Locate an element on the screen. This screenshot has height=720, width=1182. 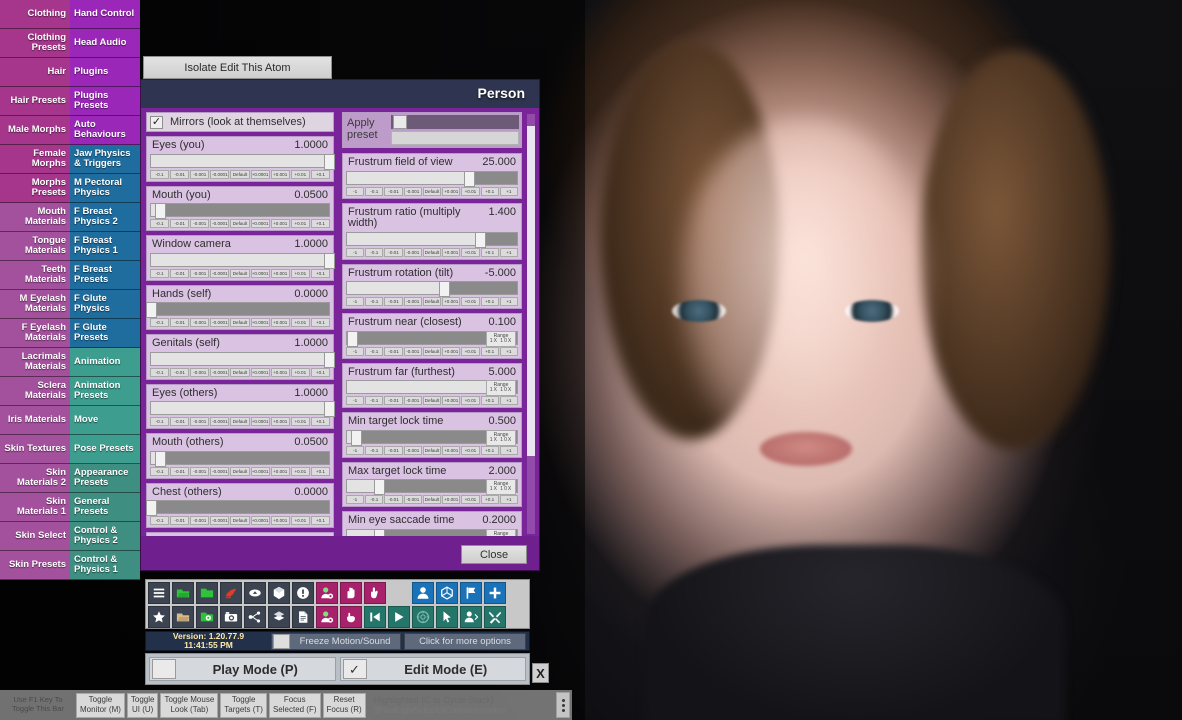
hint-button-selected-f: Focus Selected (F) is located at coordinates (294, 705).